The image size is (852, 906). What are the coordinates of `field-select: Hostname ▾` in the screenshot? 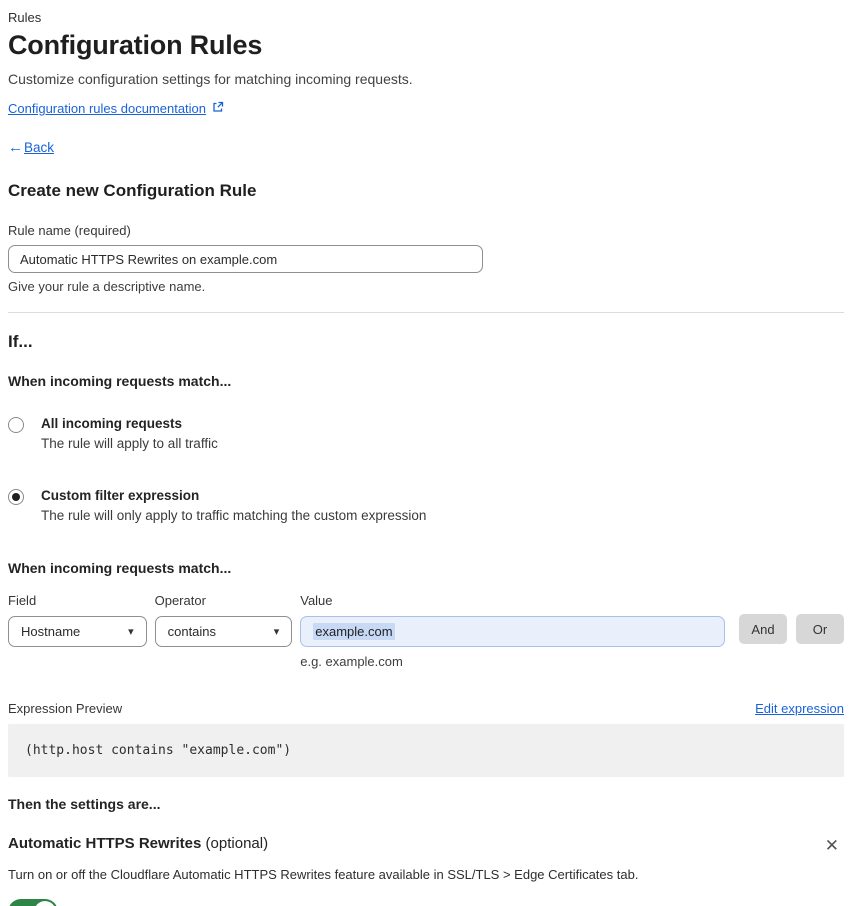 It's located at (77, 631).